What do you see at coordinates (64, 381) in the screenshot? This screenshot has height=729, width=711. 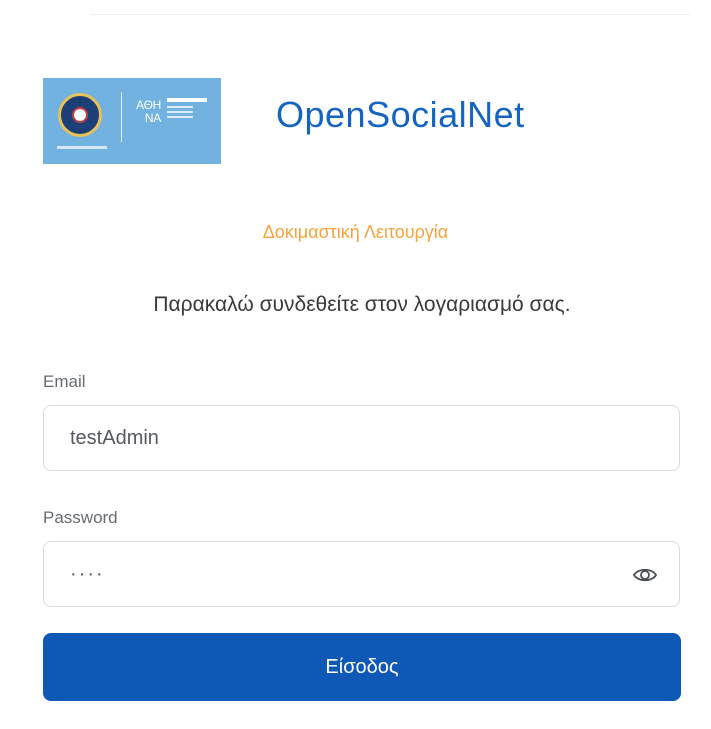 I see `email-label: Email` at bounding box center [64, 381].